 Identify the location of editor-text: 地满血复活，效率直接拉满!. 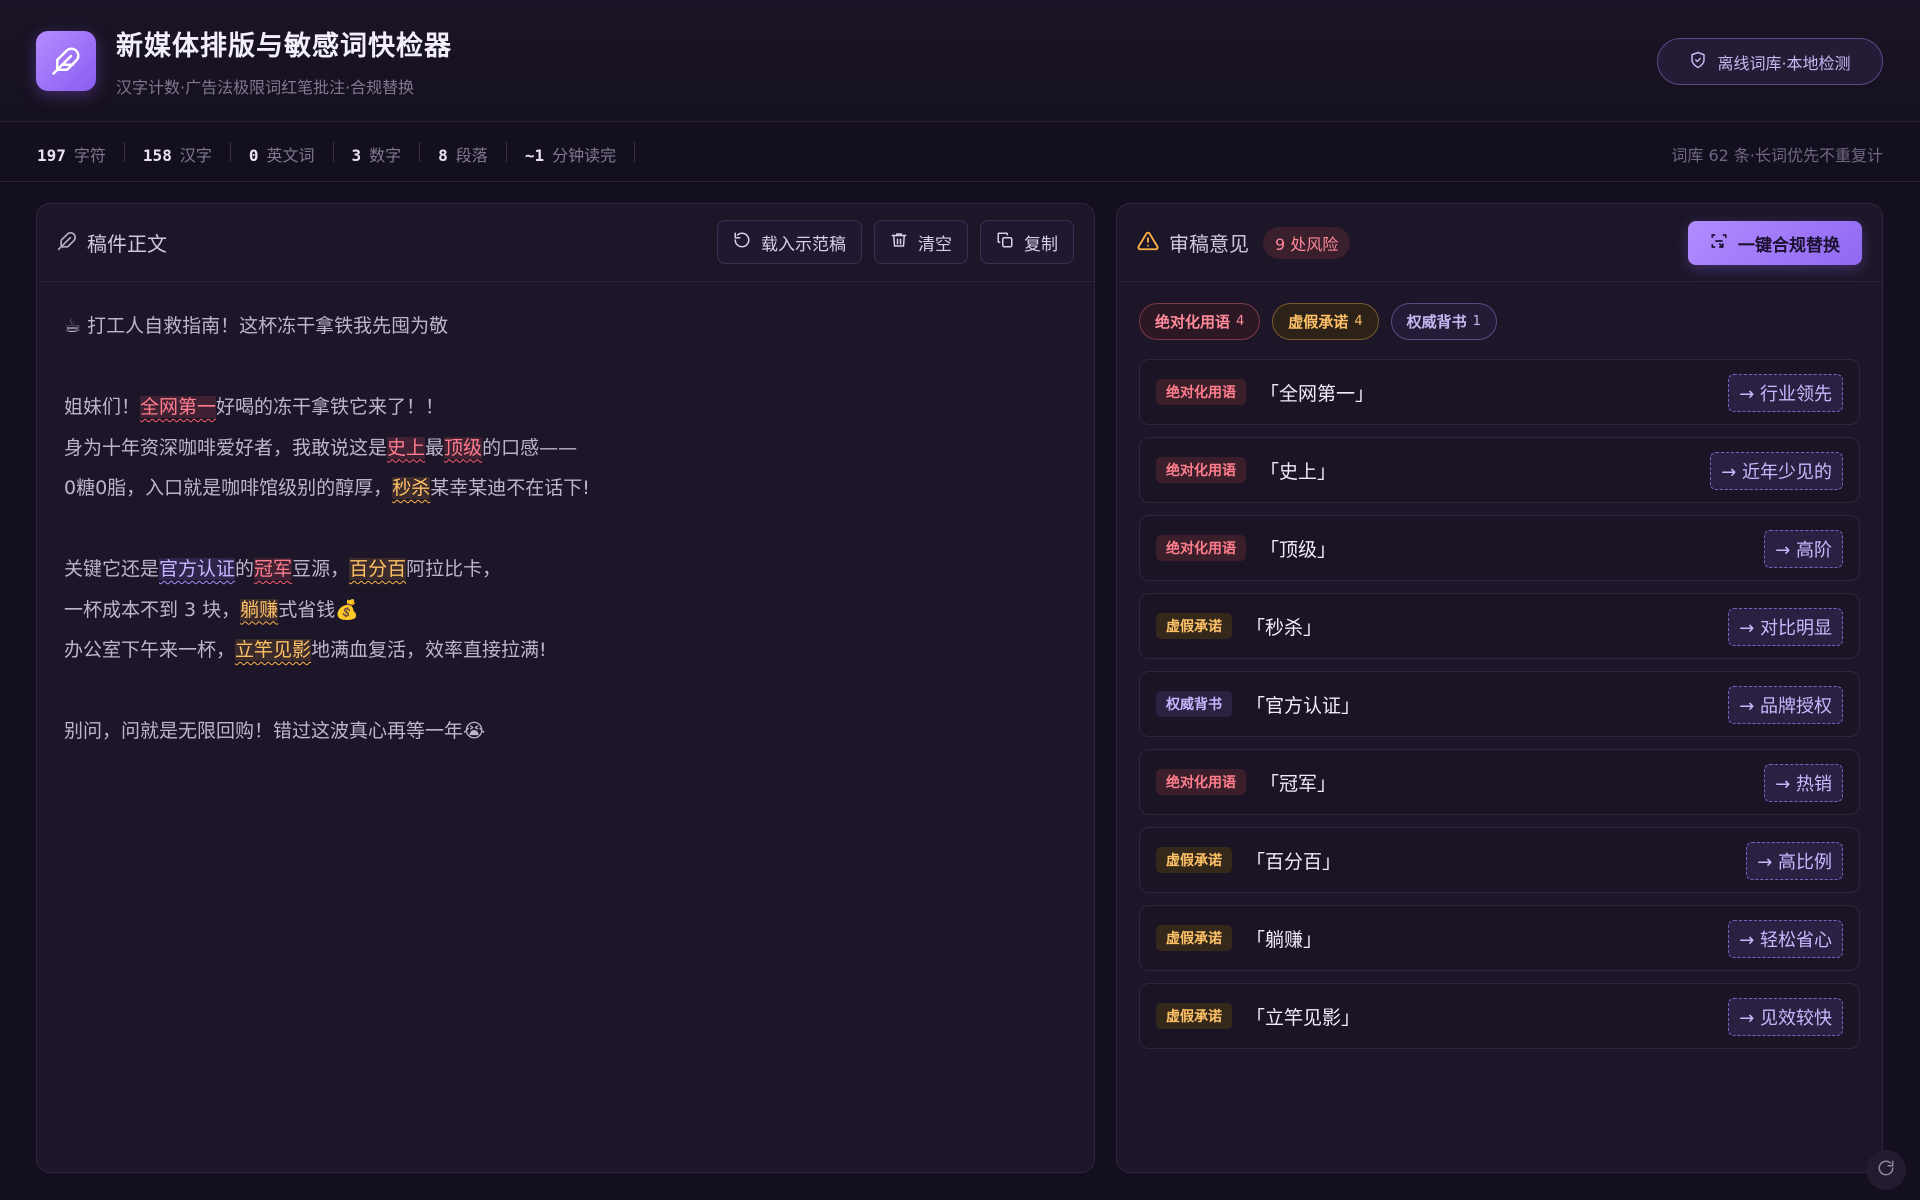
(429, 650).